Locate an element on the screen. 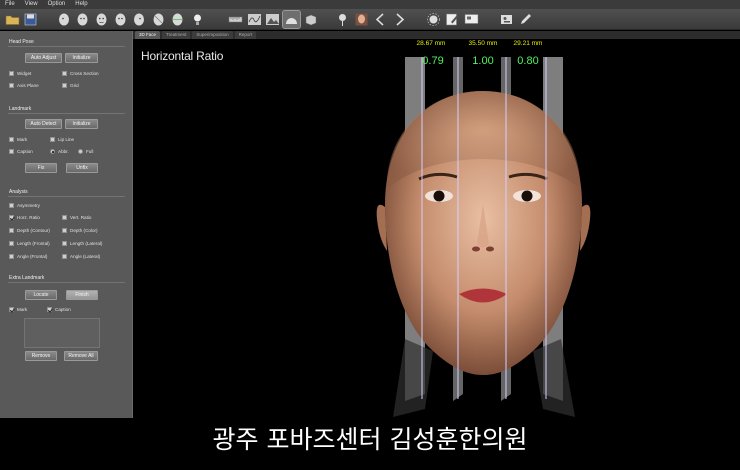 Image resolution: width=740 pixels, height=470 pixels. extra-landmark-list is located at coordinates (62, 333).